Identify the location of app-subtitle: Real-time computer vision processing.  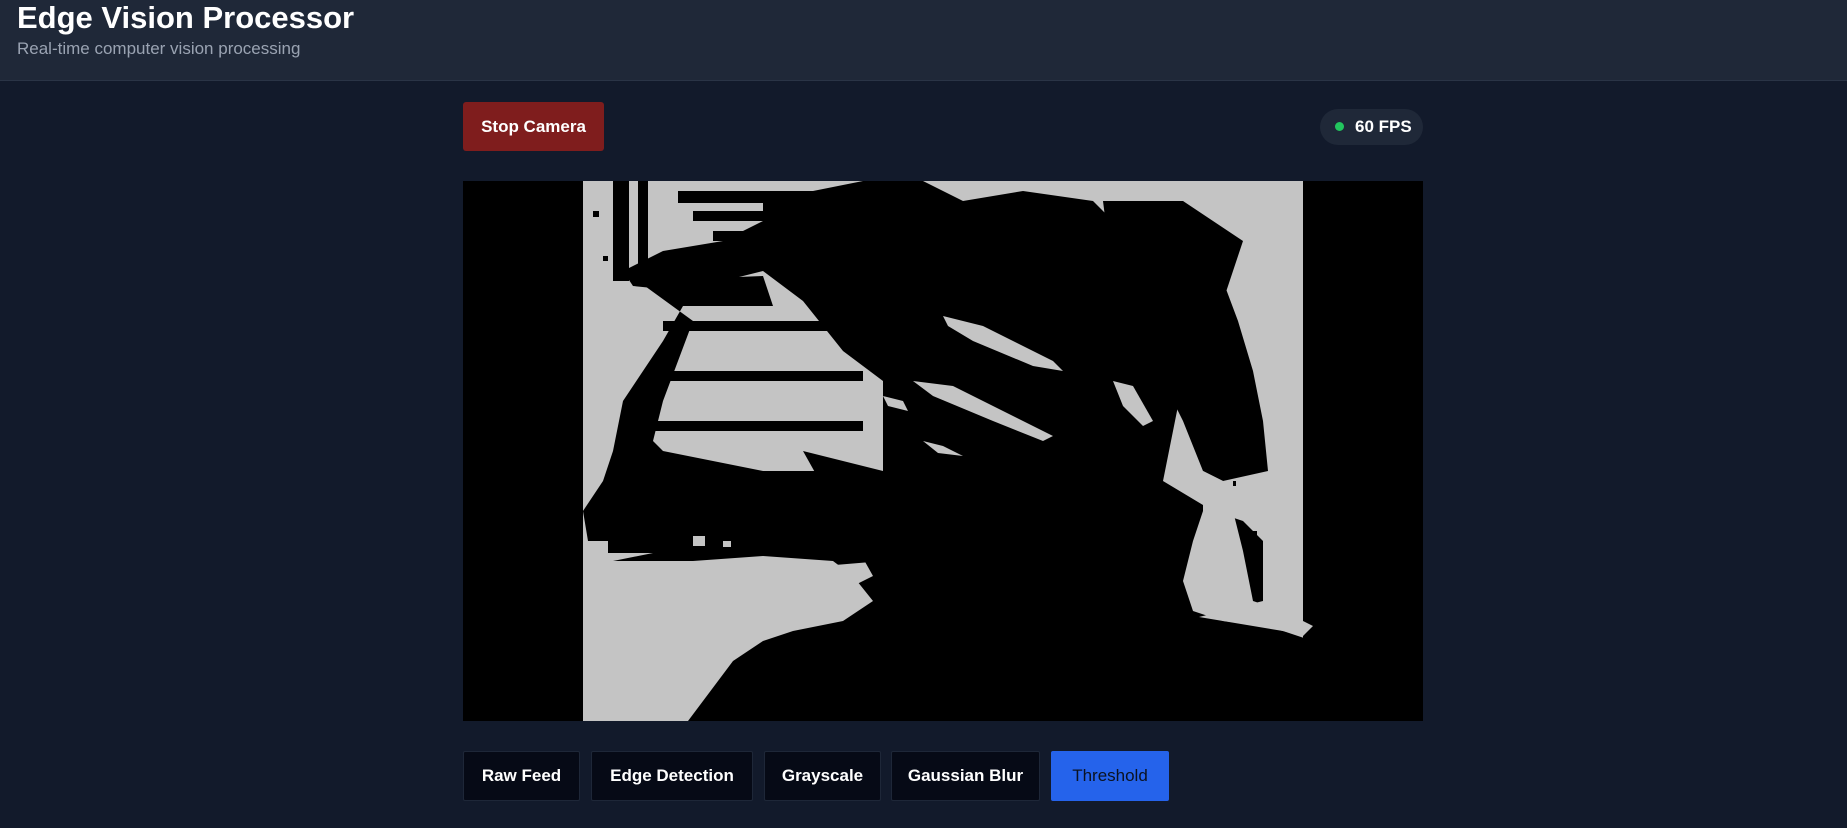
(159, 48).